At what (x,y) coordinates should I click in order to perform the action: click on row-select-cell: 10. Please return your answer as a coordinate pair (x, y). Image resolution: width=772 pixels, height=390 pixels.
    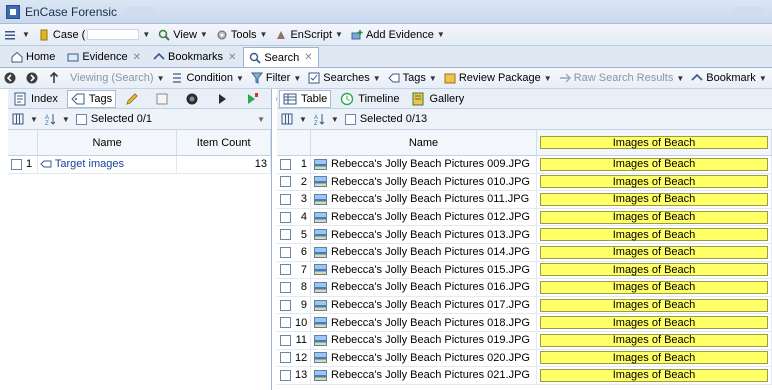
    Looking at the image, I should click on (294, 322).